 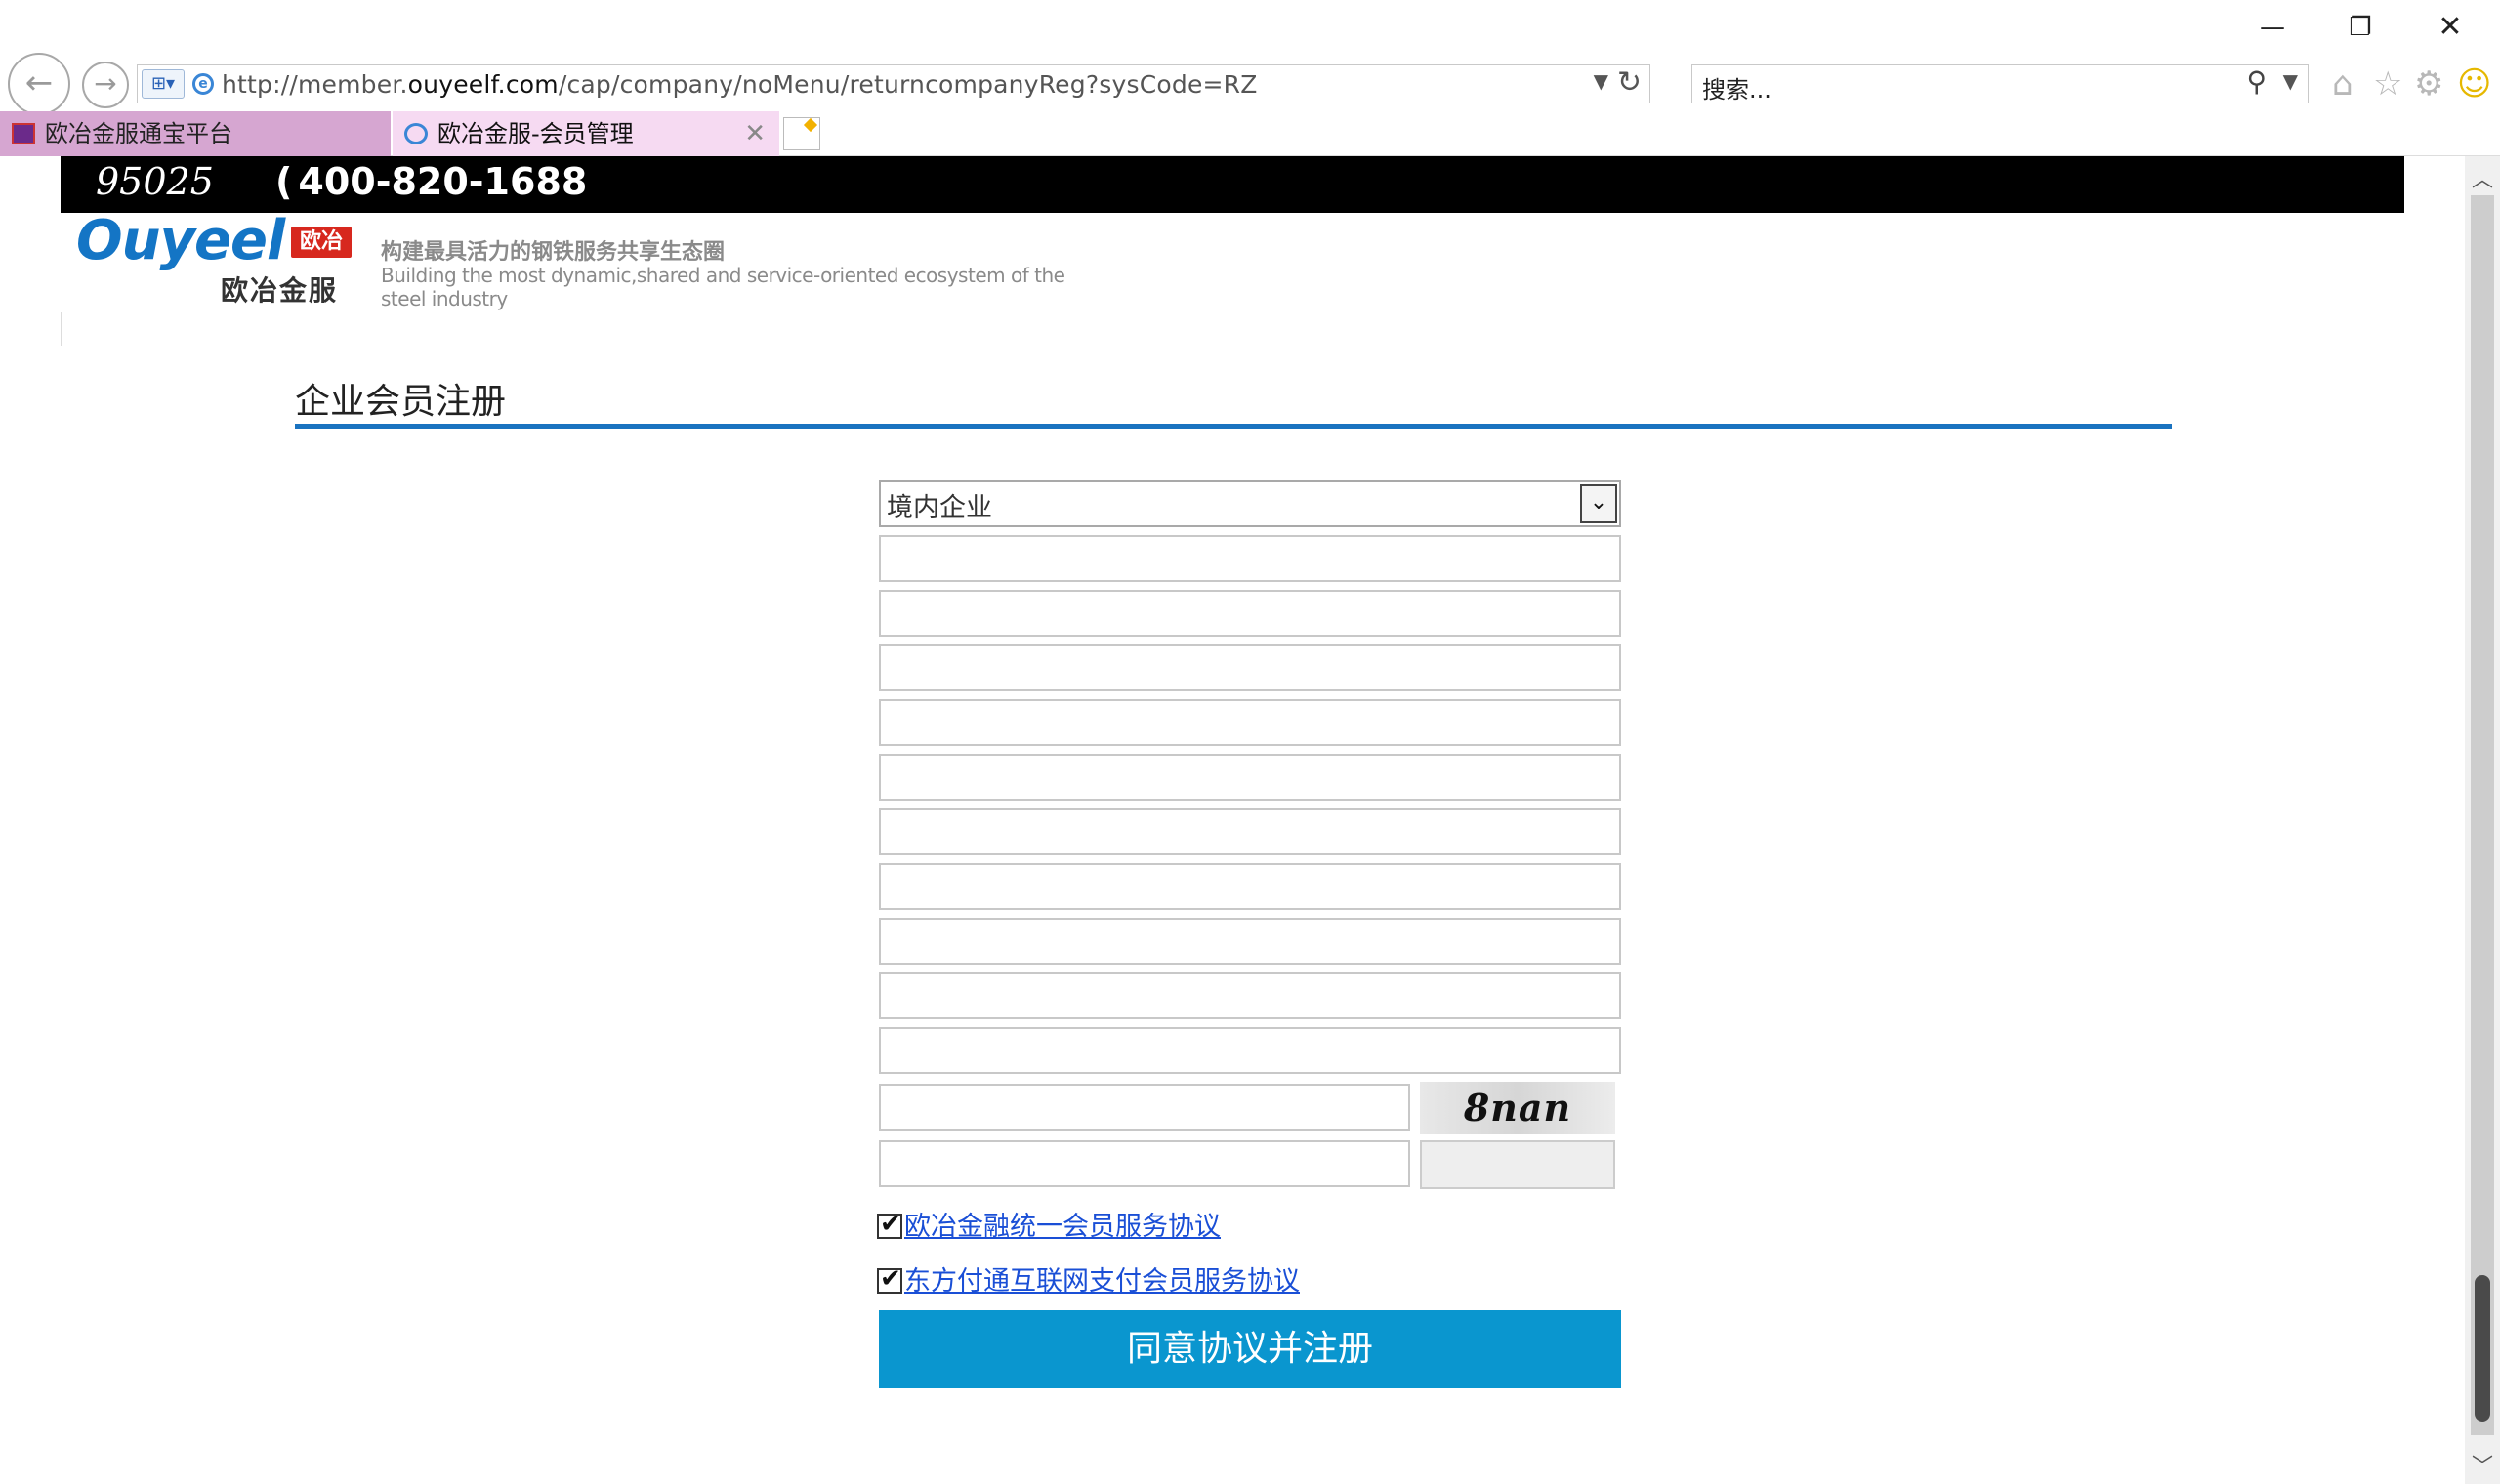 What do you see at coordinates (138, 133) in the screenshot?
I see `tab-label: 欧冶金服通宝平台` at bounding box center [138, 133].